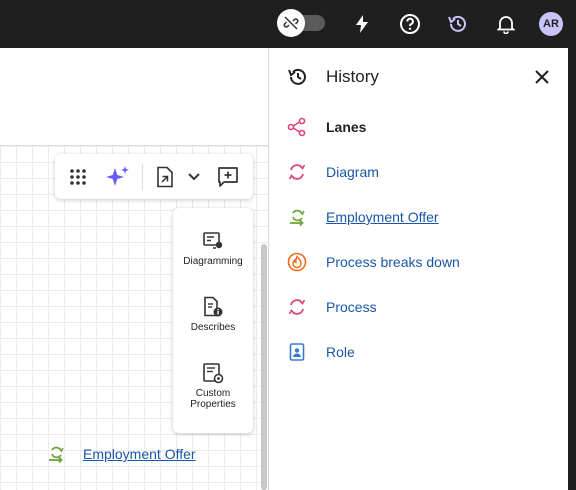  Describe the element at coordinates (321, 352) in the screenshot. I see `history-item-role: Role` at that location.